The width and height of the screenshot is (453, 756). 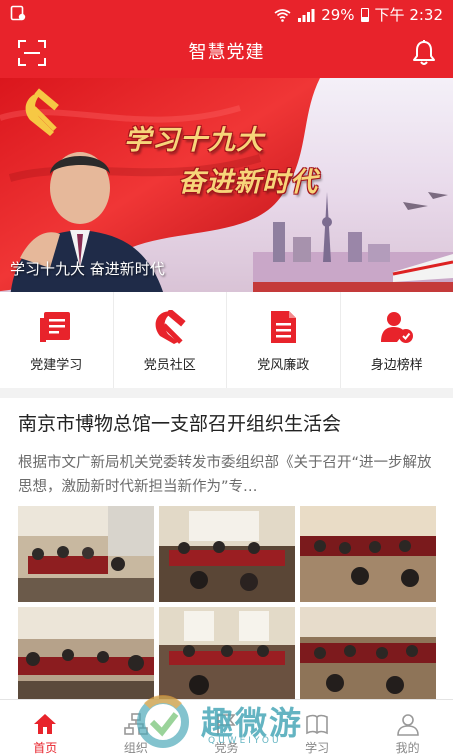 What do you see at coordinates (358, 14) in the screenshot?
I see `status-right: 29% 下午 2:32` at bounding box center [358, 14].